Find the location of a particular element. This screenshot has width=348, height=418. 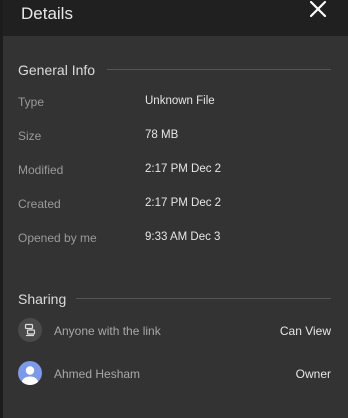

size-value: 78 MB is located at coordinates (162, 135).